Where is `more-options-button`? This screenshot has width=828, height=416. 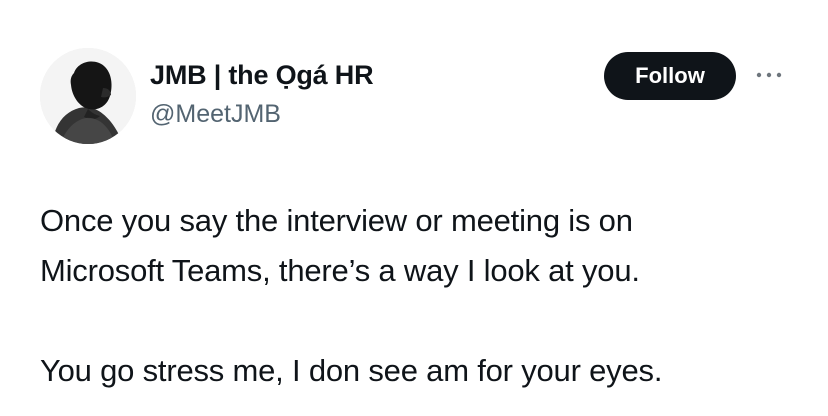
more-options-button is located at coordinates (769, 75).